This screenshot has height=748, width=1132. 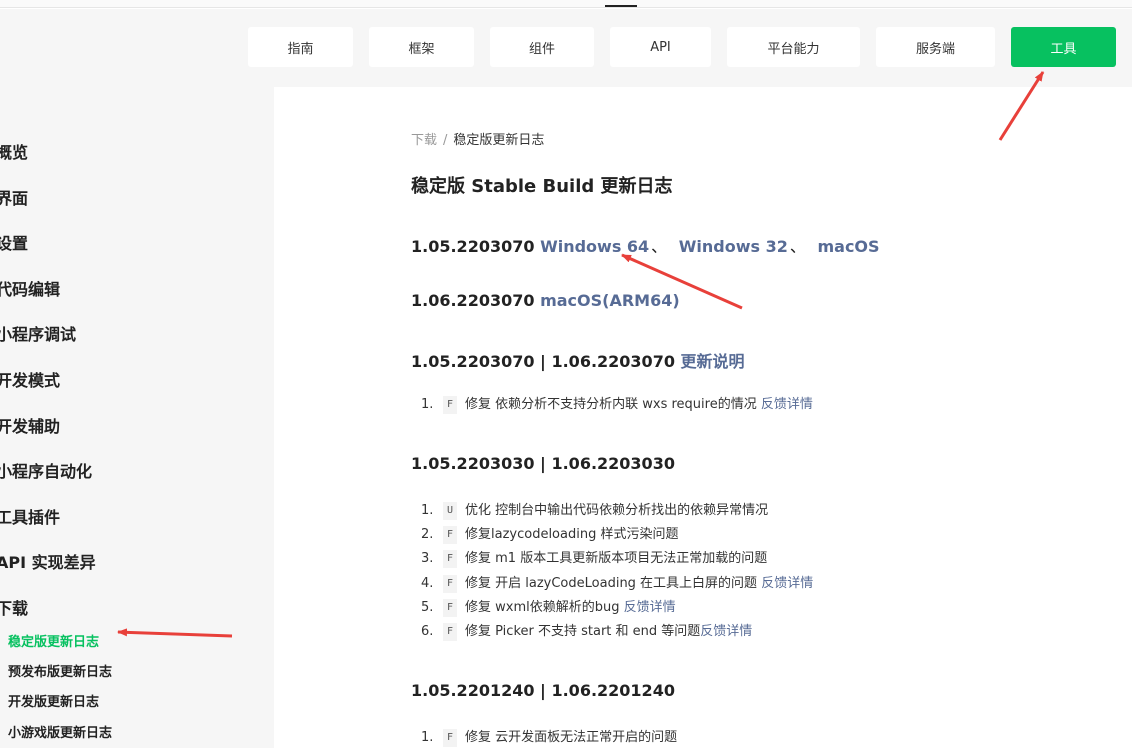 I want to click on sidebar-item-automation: 小程序自动化, so click(x=46, y=470).